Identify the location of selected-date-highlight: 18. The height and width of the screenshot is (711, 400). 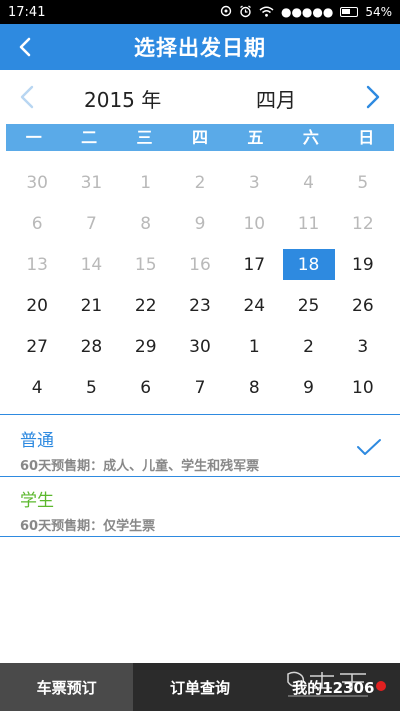
(308, 264).